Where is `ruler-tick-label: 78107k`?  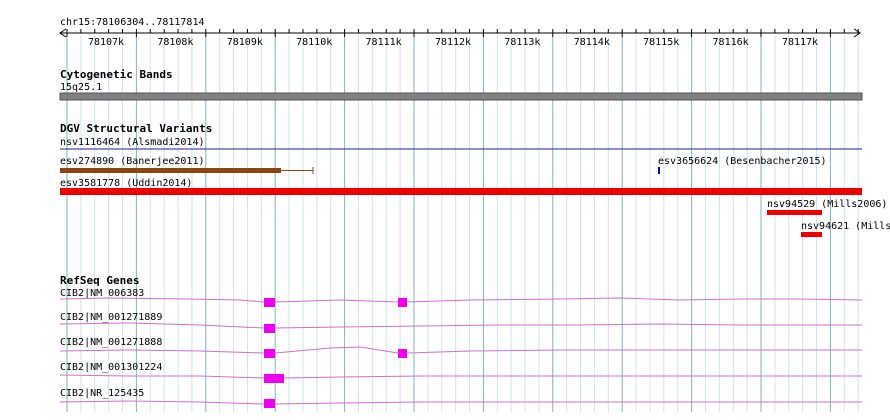
ruler-tick-label: 78107k is located at coordinates (106, 42).